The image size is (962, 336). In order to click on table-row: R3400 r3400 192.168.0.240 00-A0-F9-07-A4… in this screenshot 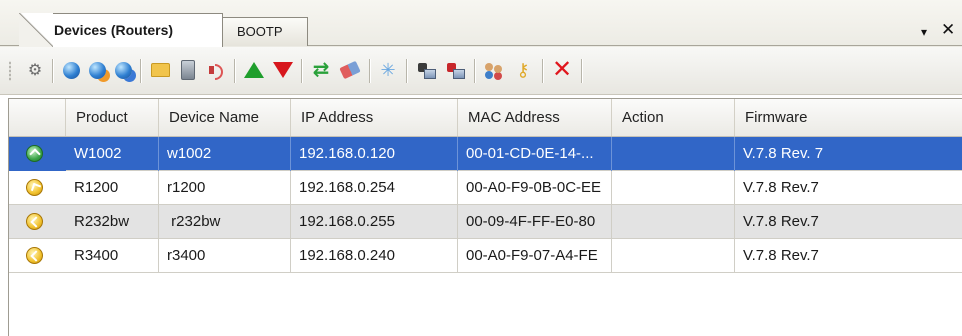, I will do `click(485, 256)`.